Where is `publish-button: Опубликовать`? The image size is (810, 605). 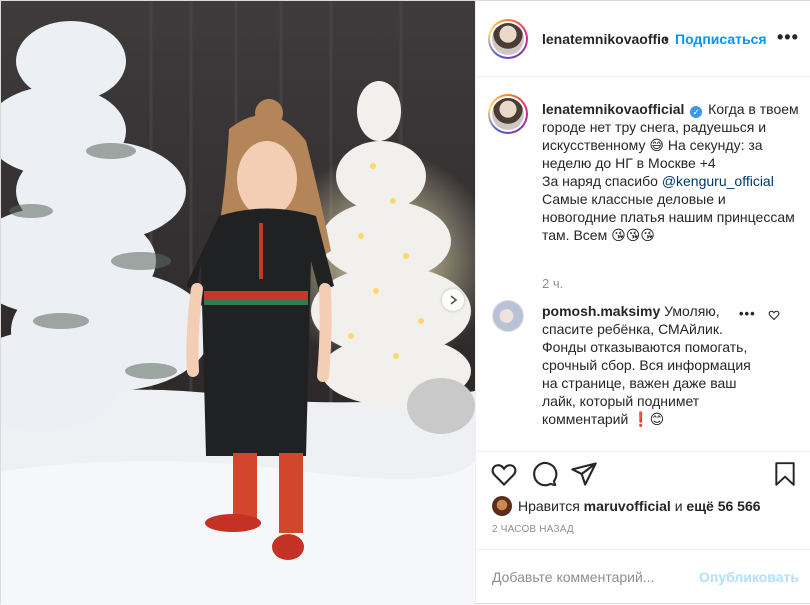 publish-button: Опубликовать is located at coordinates (749, 577).